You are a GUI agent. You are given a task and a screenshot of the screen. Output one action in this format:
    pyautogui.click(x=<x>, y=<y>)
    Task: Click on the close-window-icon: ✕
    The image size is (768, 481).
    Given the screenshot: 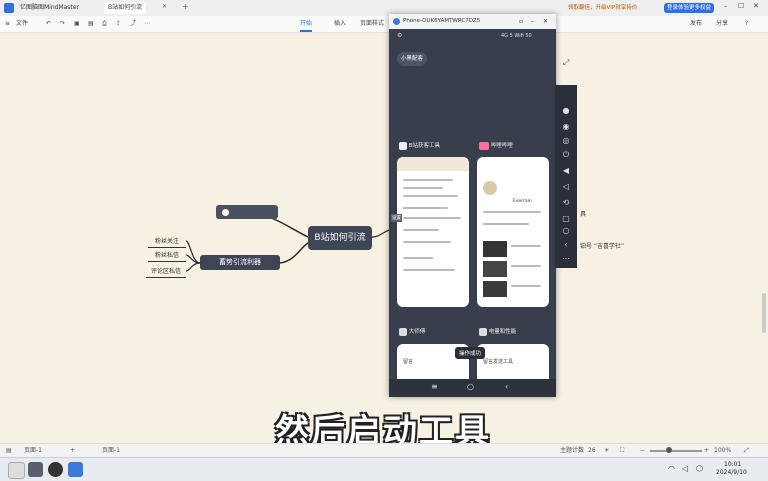 What is the action you would take?
    pyautogui.click(x=756, y=6)
    